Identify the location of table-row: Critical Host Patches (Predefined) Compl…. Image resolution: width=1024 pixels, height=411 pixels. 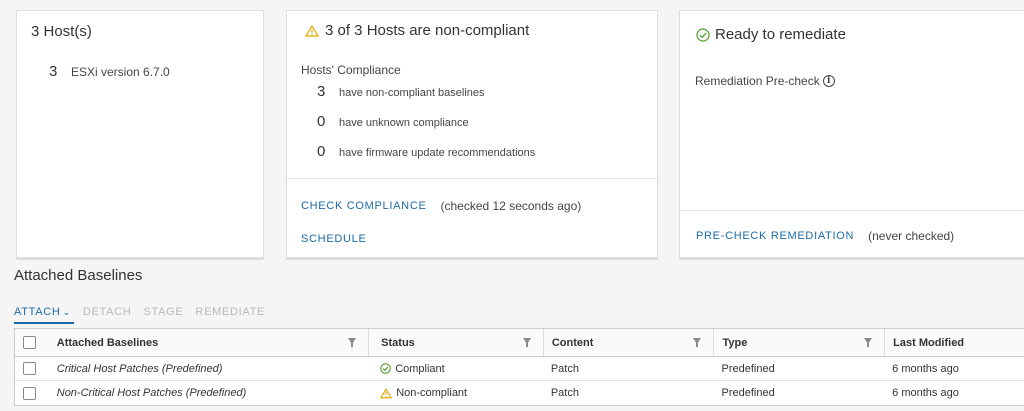
(519, 369).